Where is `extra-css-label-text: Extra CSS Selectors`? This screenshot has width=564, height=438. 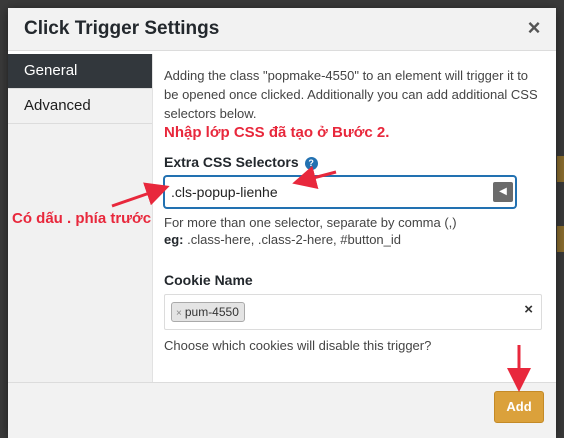
extra-css-label-text: Extra CSS Selectors is located at coordinates (231, 162).